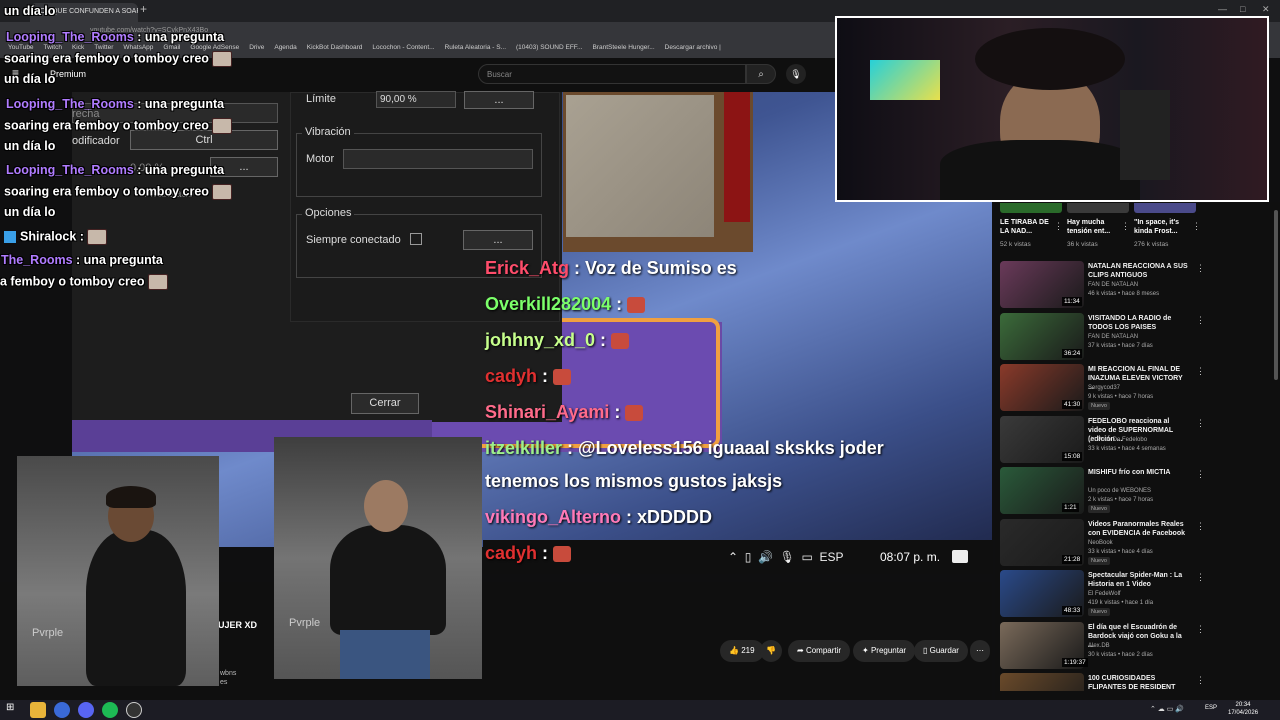 The width and height of the screenshot is (1280, 720). Describe the element at coordinates (256, 49) in the screenshot. I see `bookmark-item: Drive` at that location.